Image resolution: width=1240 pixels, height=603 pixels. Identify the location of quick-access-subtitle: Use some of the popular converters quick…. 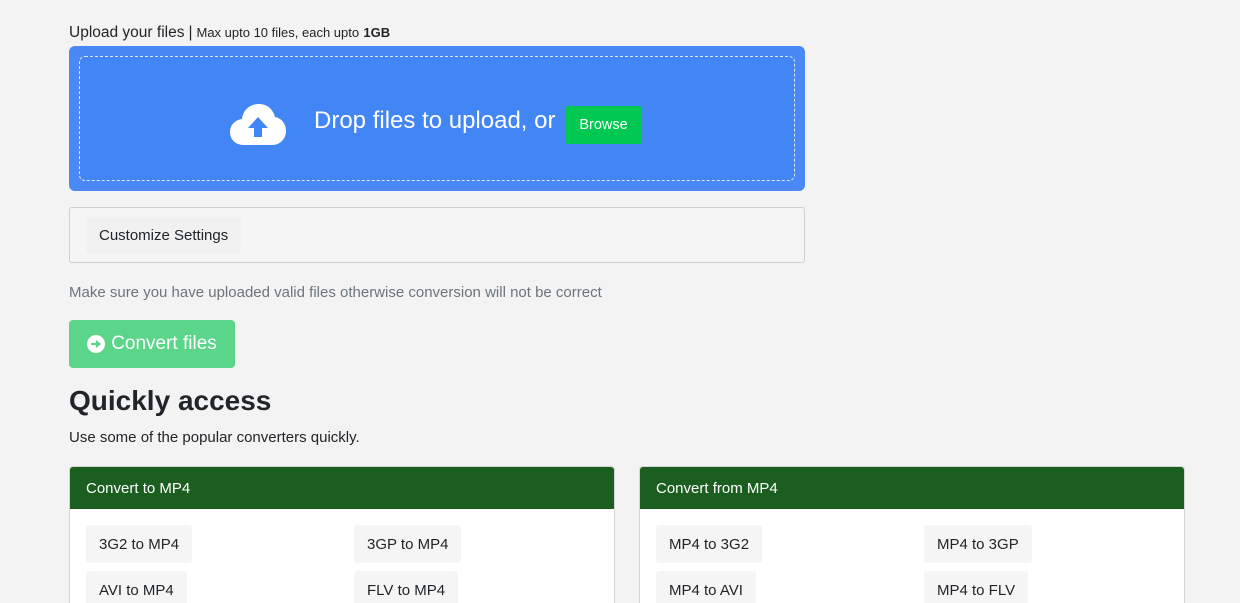
(214, 437).